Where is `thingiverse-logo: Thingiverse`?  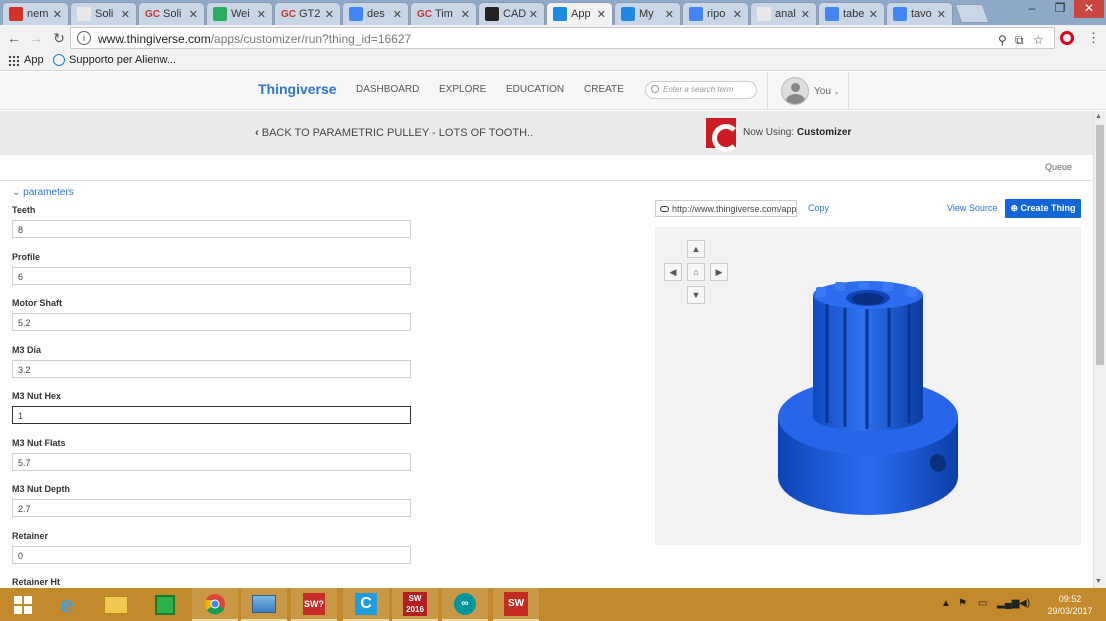 thingiverse-logo: Thingiverse is located at coordinates (297, 89).